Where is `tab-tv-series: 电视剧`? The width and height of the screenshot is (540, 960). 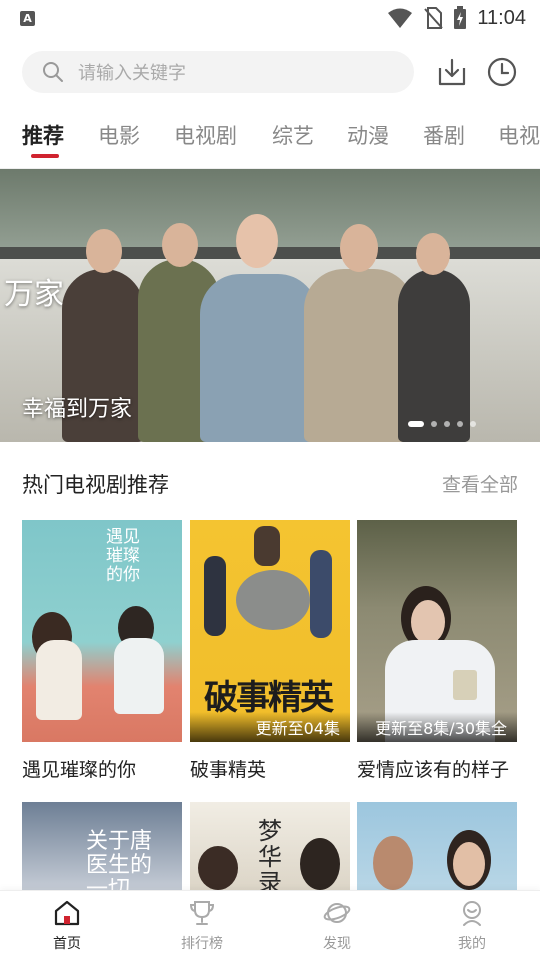 tab-tv-series: 电视剧 is located at coordinates (205, 135).